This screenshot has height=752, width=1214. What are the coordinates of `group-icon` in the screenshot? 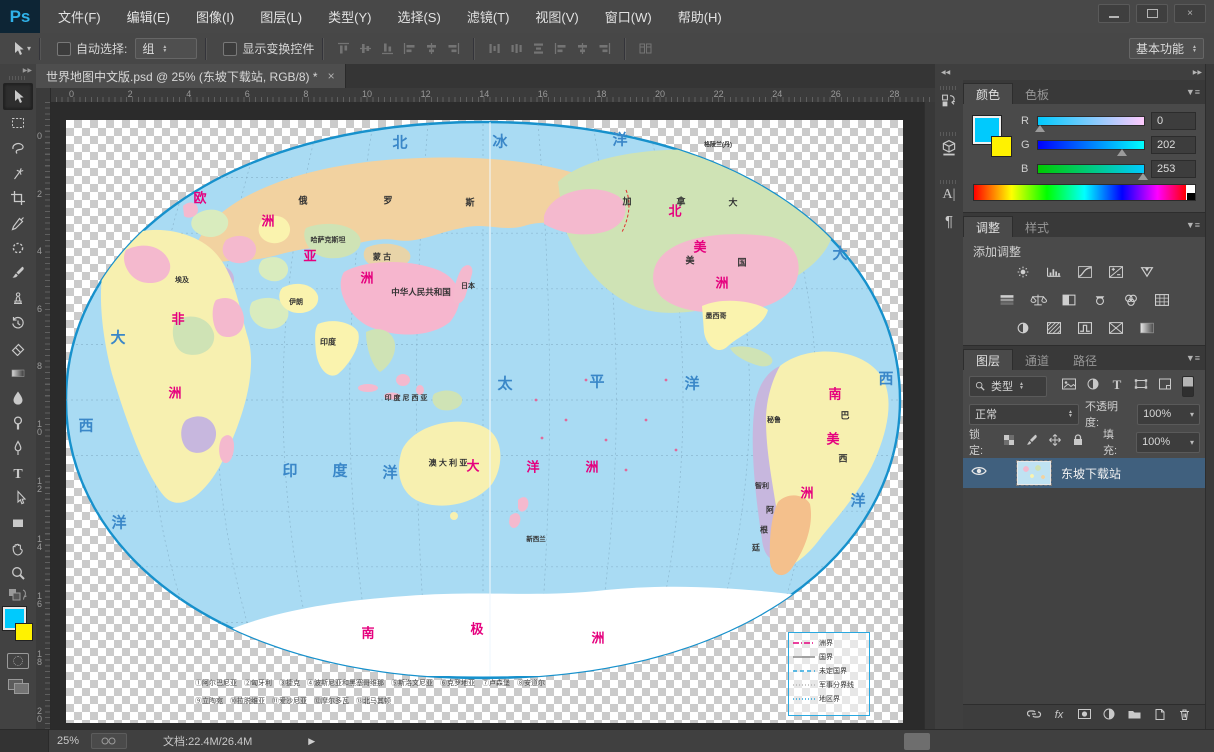 It's located at (1134, 717).